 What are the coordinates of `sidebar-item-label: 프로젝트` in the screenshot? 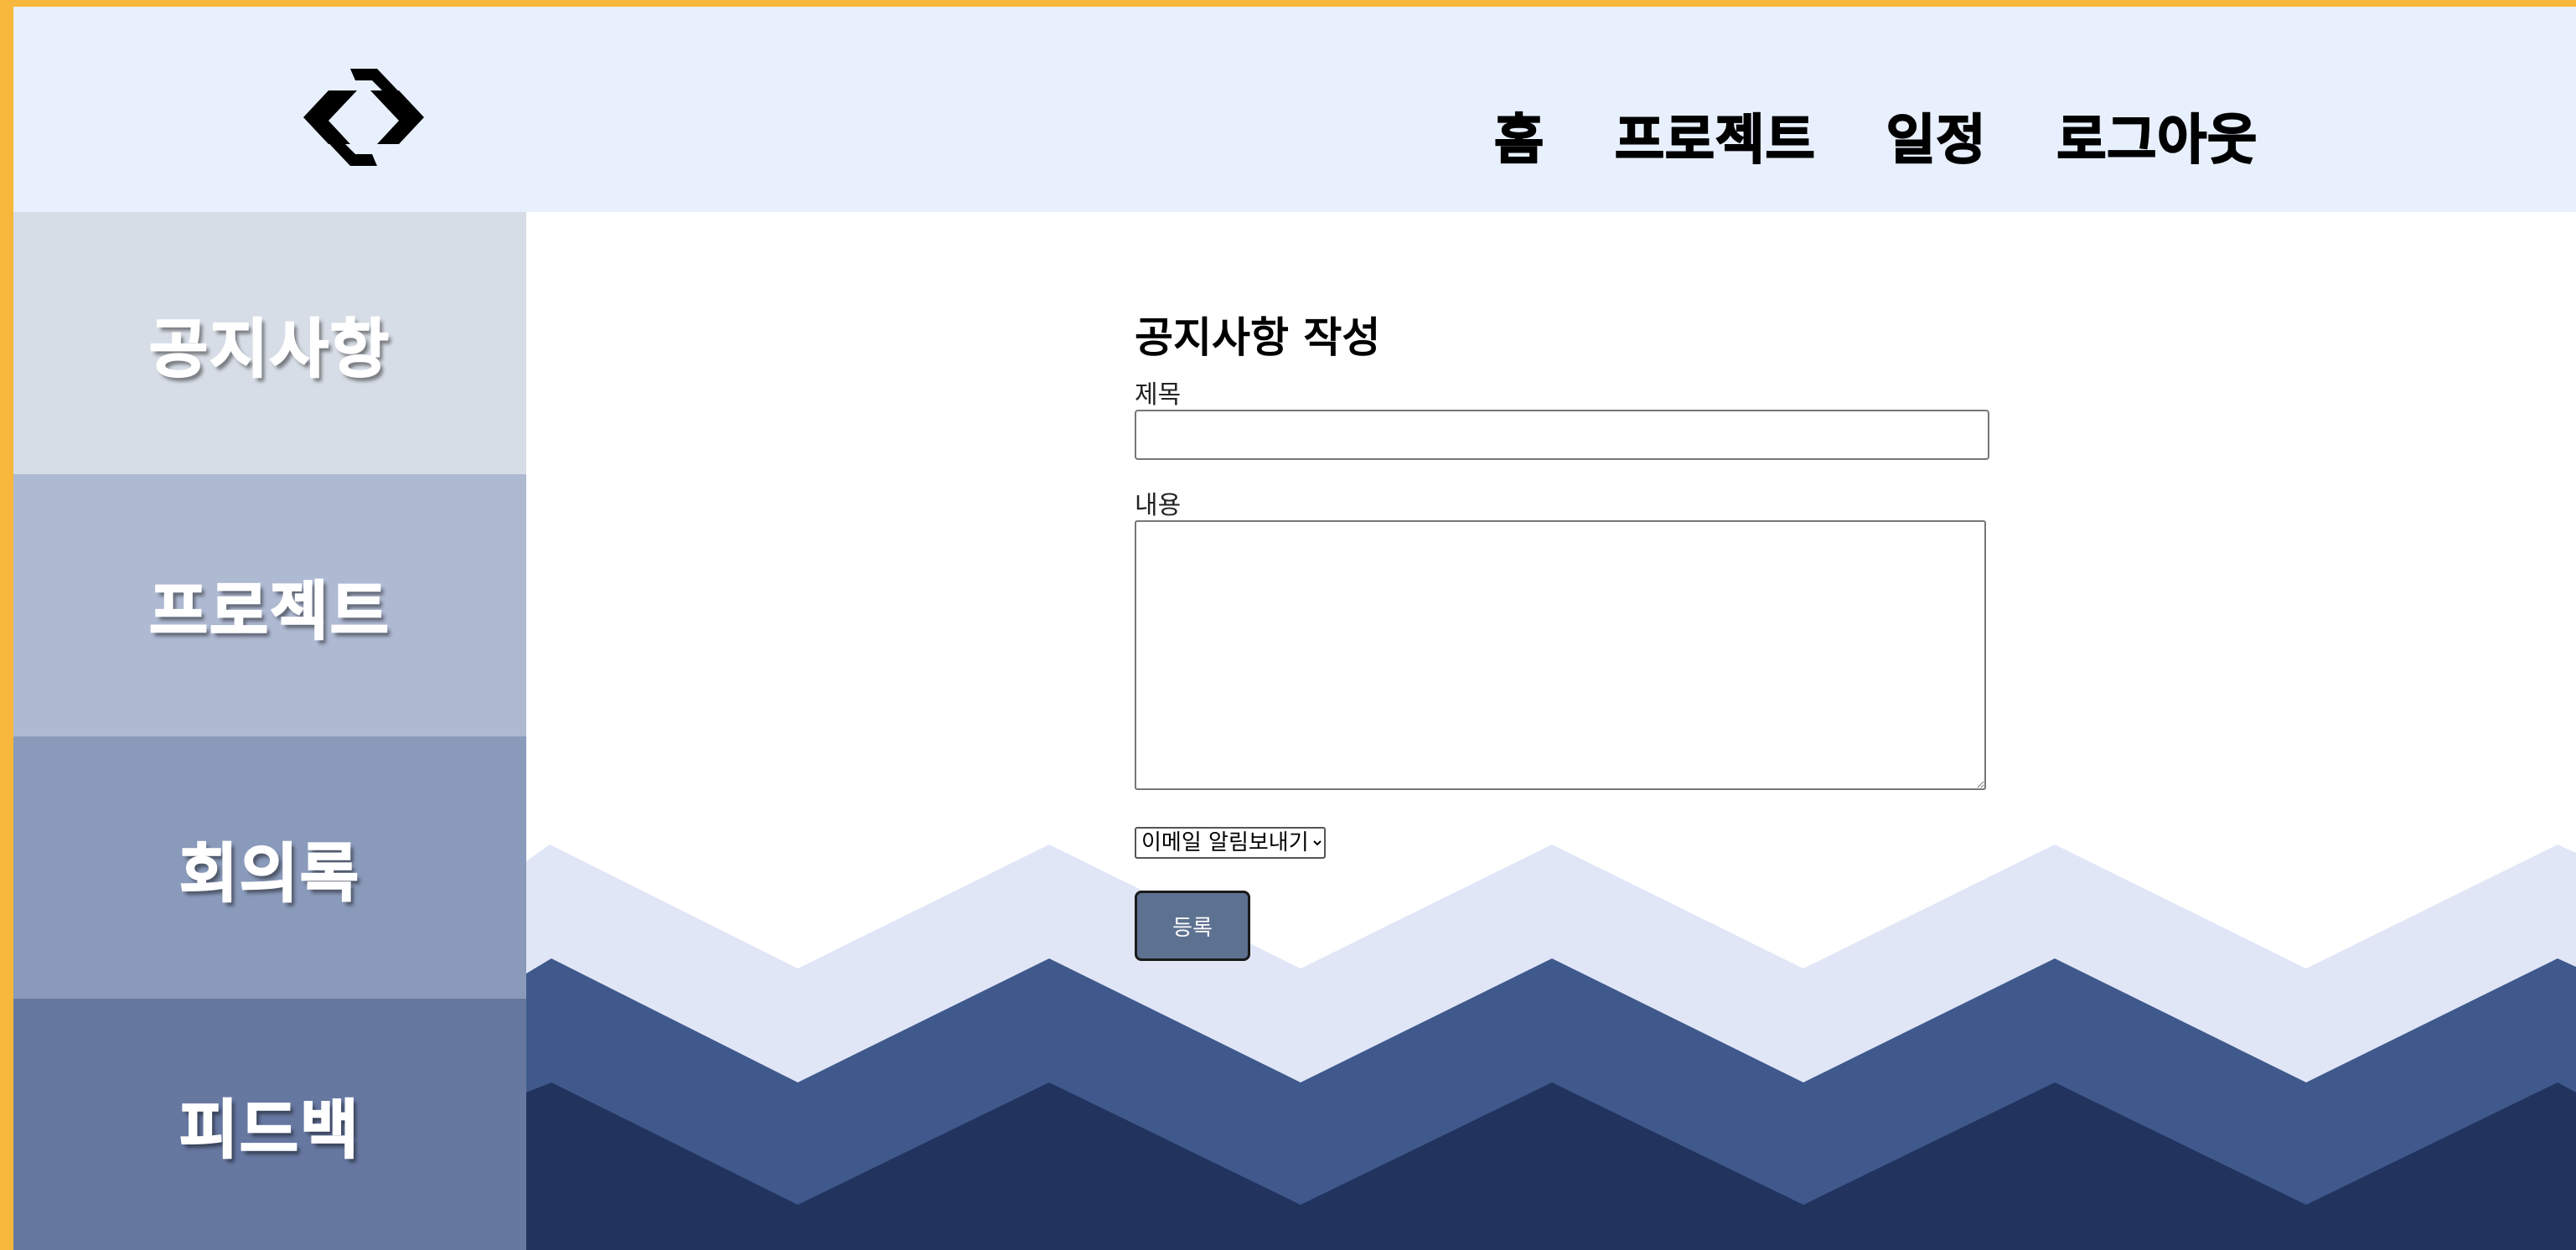 It's located at (269, 611).